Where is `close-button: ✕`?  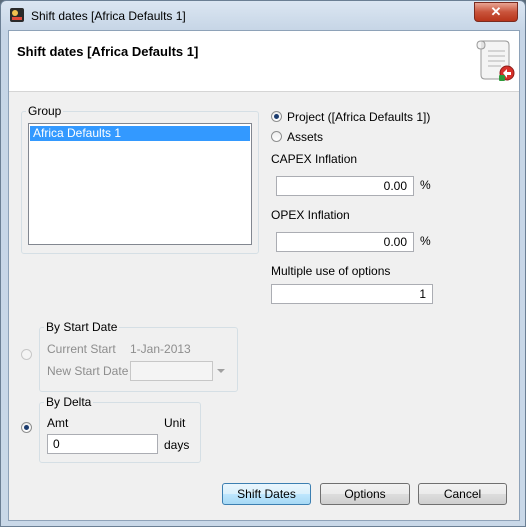 close-button: ✕ is located at coordinates (496, 12).